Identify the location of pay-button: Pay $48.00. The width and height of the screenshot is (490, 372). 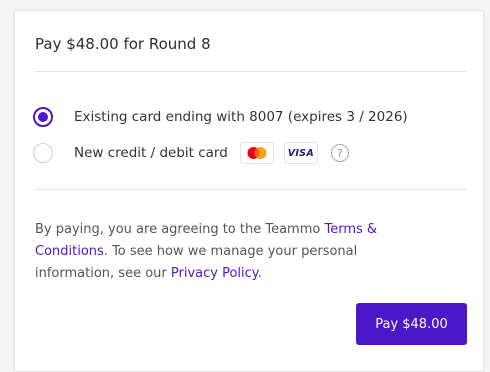
(411, 324).